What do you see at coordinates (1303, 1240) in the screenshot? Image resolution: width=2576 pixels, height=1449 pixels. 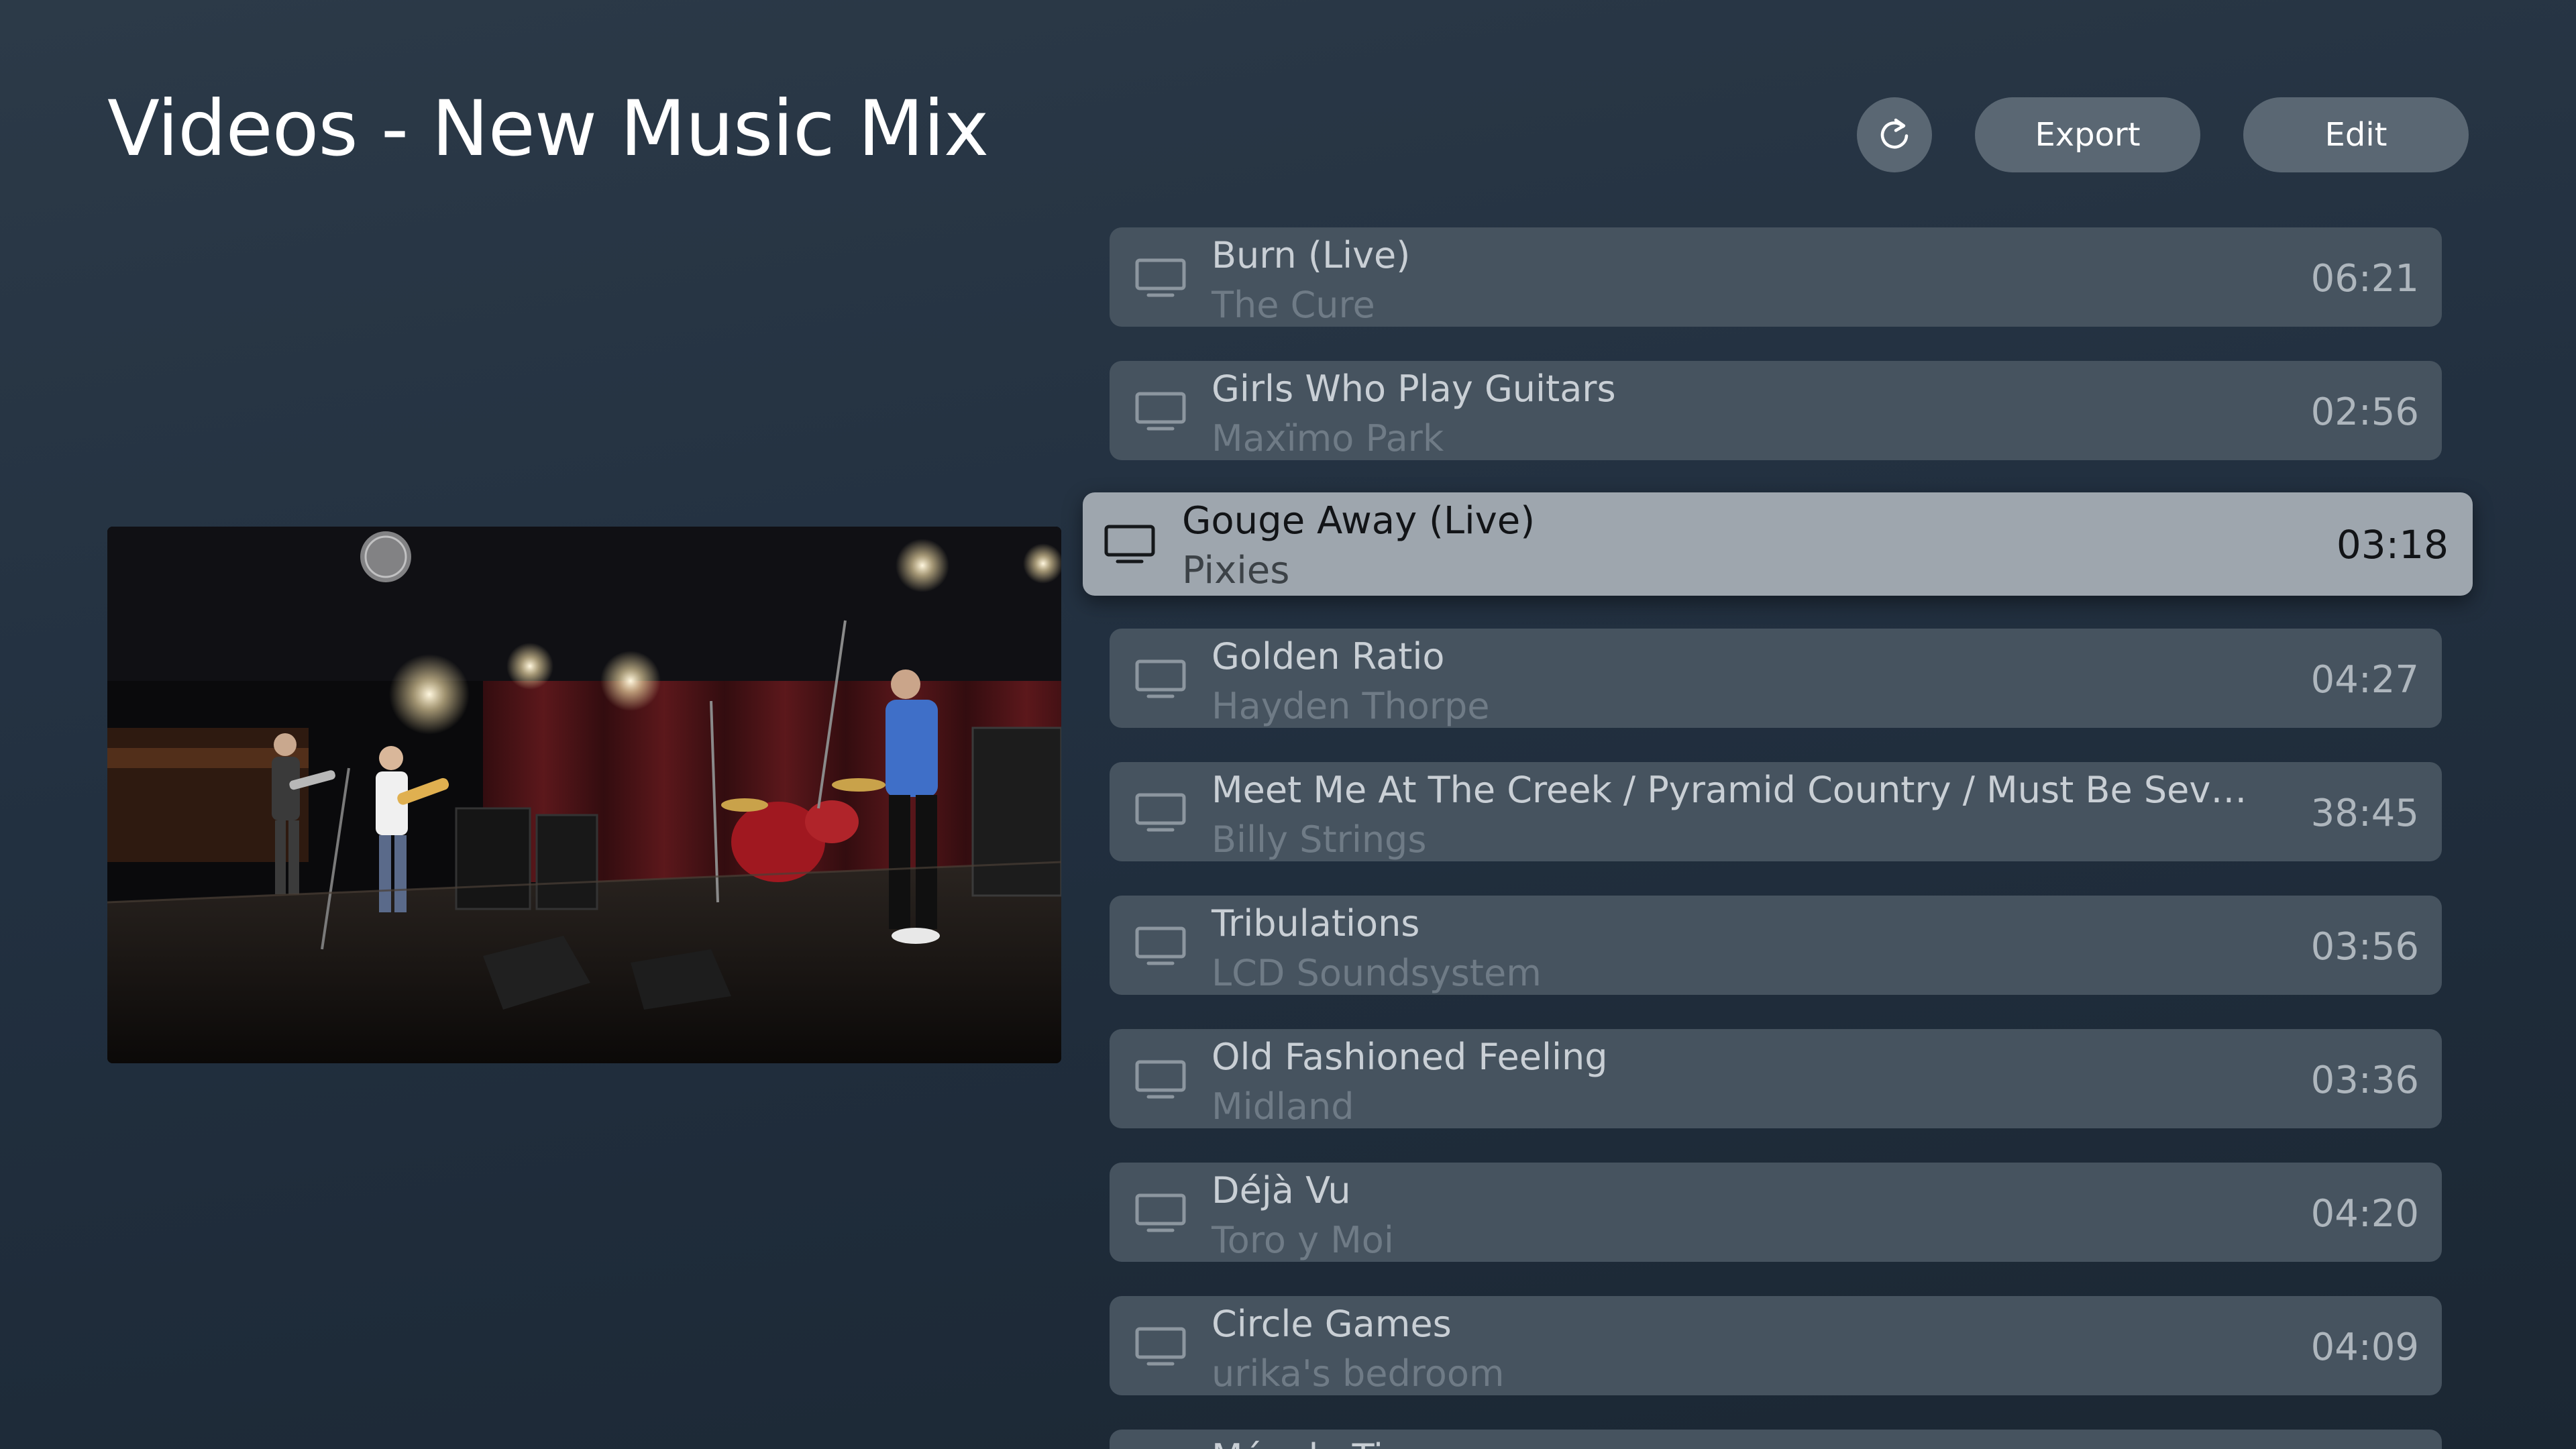 I see `video-artist: Toro y Moi` at bounding box center [1303, 1240].